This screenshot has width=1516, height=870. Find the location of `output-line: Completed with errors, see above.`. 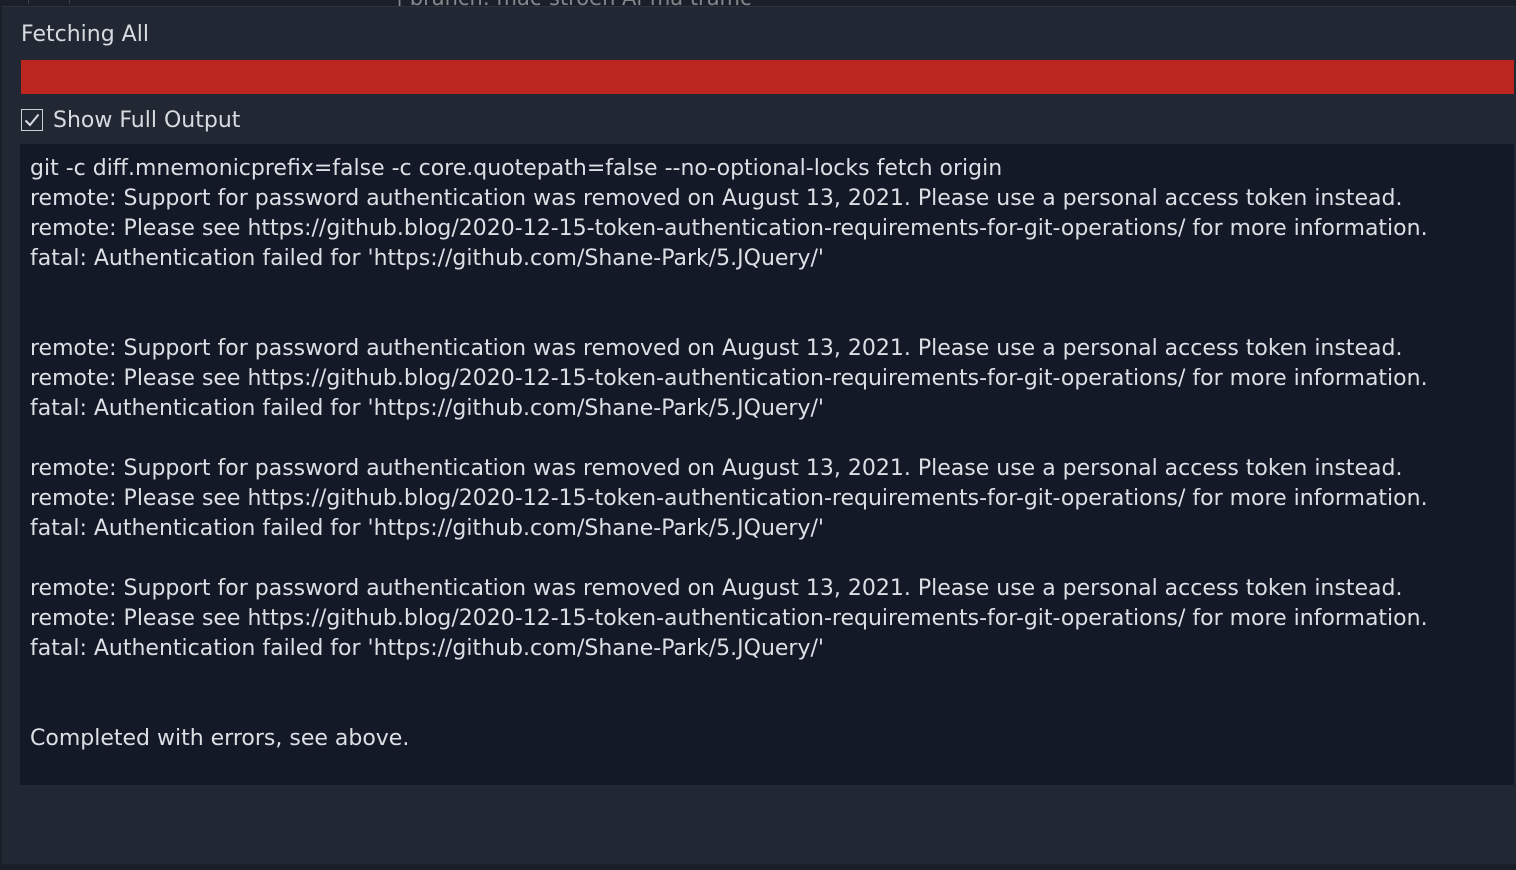

output-line: Completed with errors, see above. is located at coordinates (220, 738).